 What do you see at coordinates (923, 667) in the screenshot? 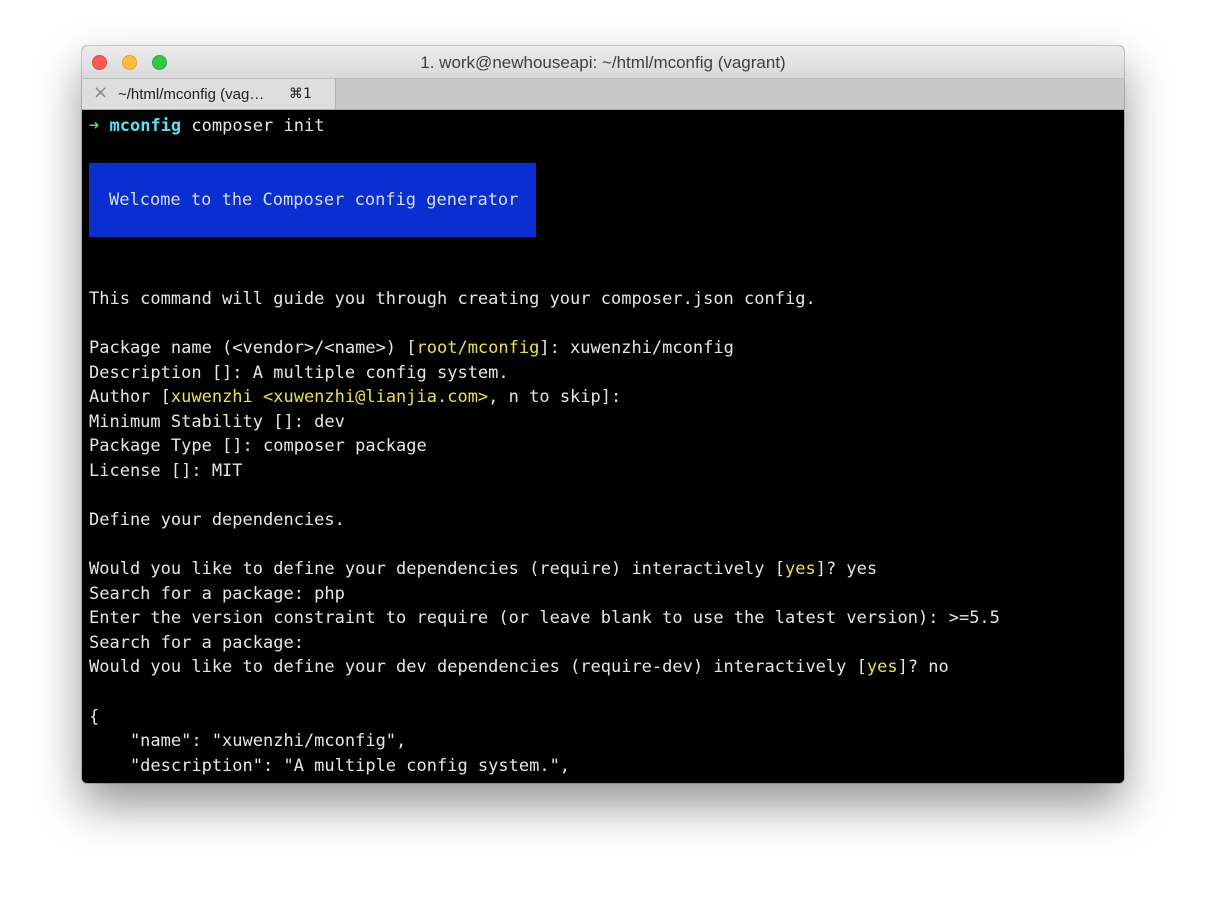
I see `require-dev-answer: ]? no` at bounding box center [923, 667].